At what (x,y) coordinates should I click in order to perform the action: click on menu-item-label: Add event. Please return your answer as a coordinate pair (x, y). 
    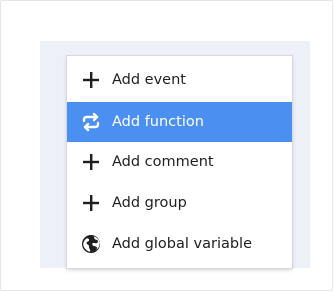
    Looking at the image, I should click on (149, 80).